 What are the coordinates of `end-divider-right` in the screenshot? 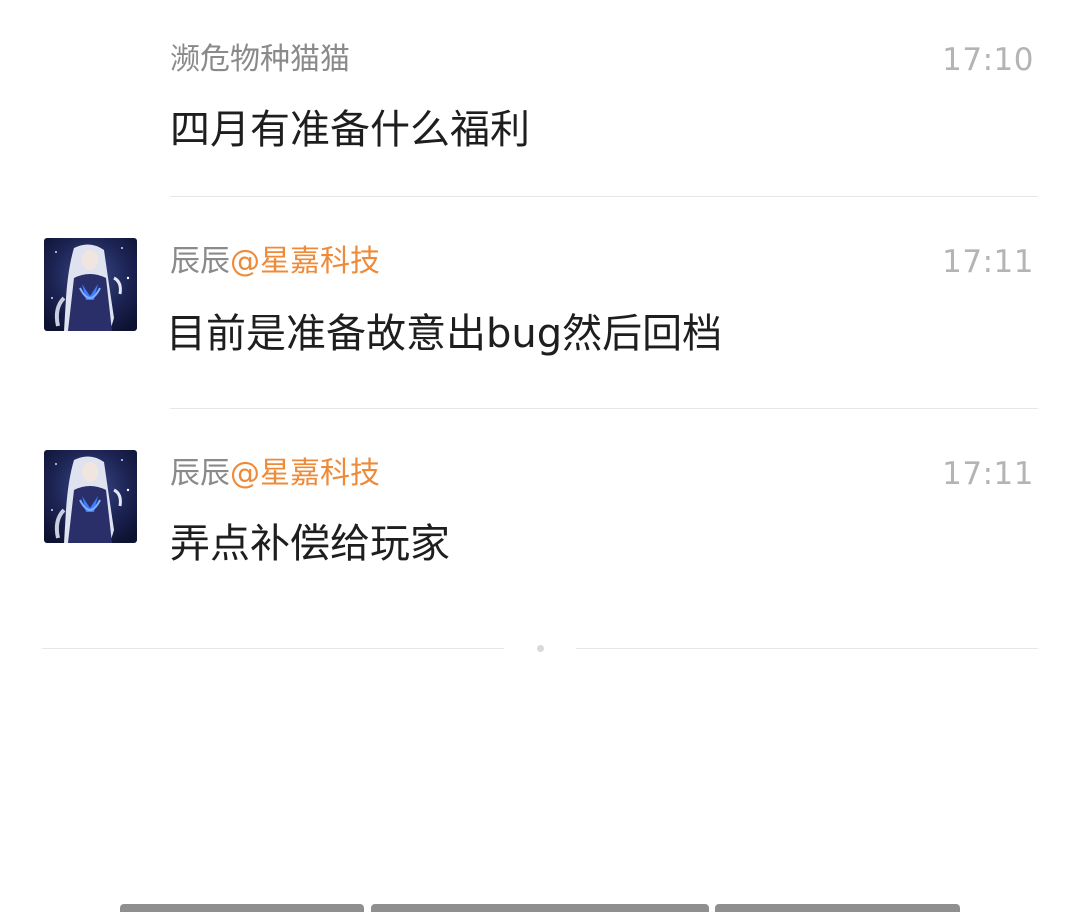 It's located at (807, 648).